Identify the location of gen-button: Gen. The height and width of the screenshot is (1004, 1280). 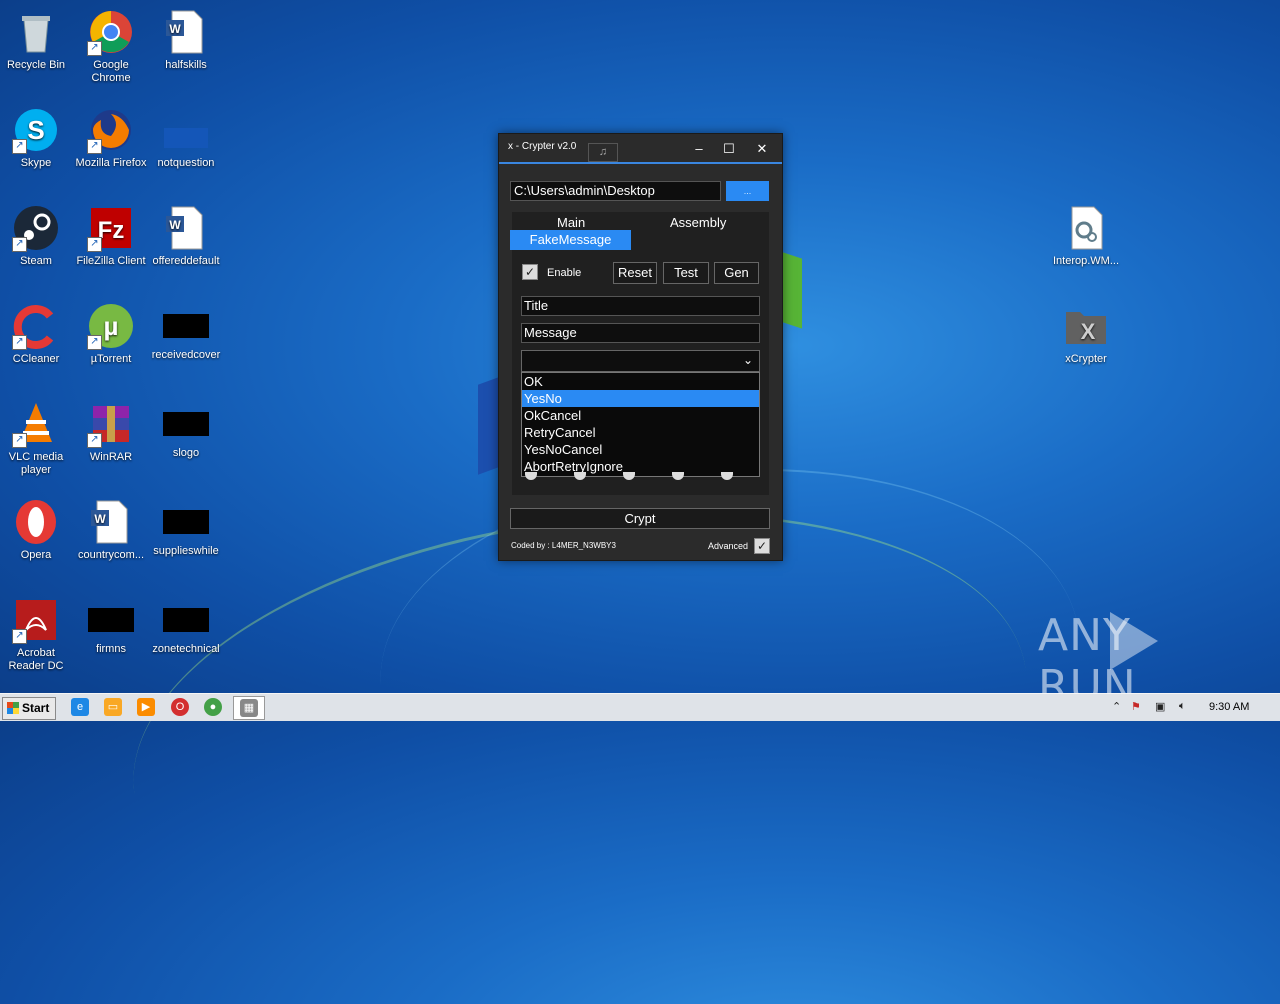
(736, 273).